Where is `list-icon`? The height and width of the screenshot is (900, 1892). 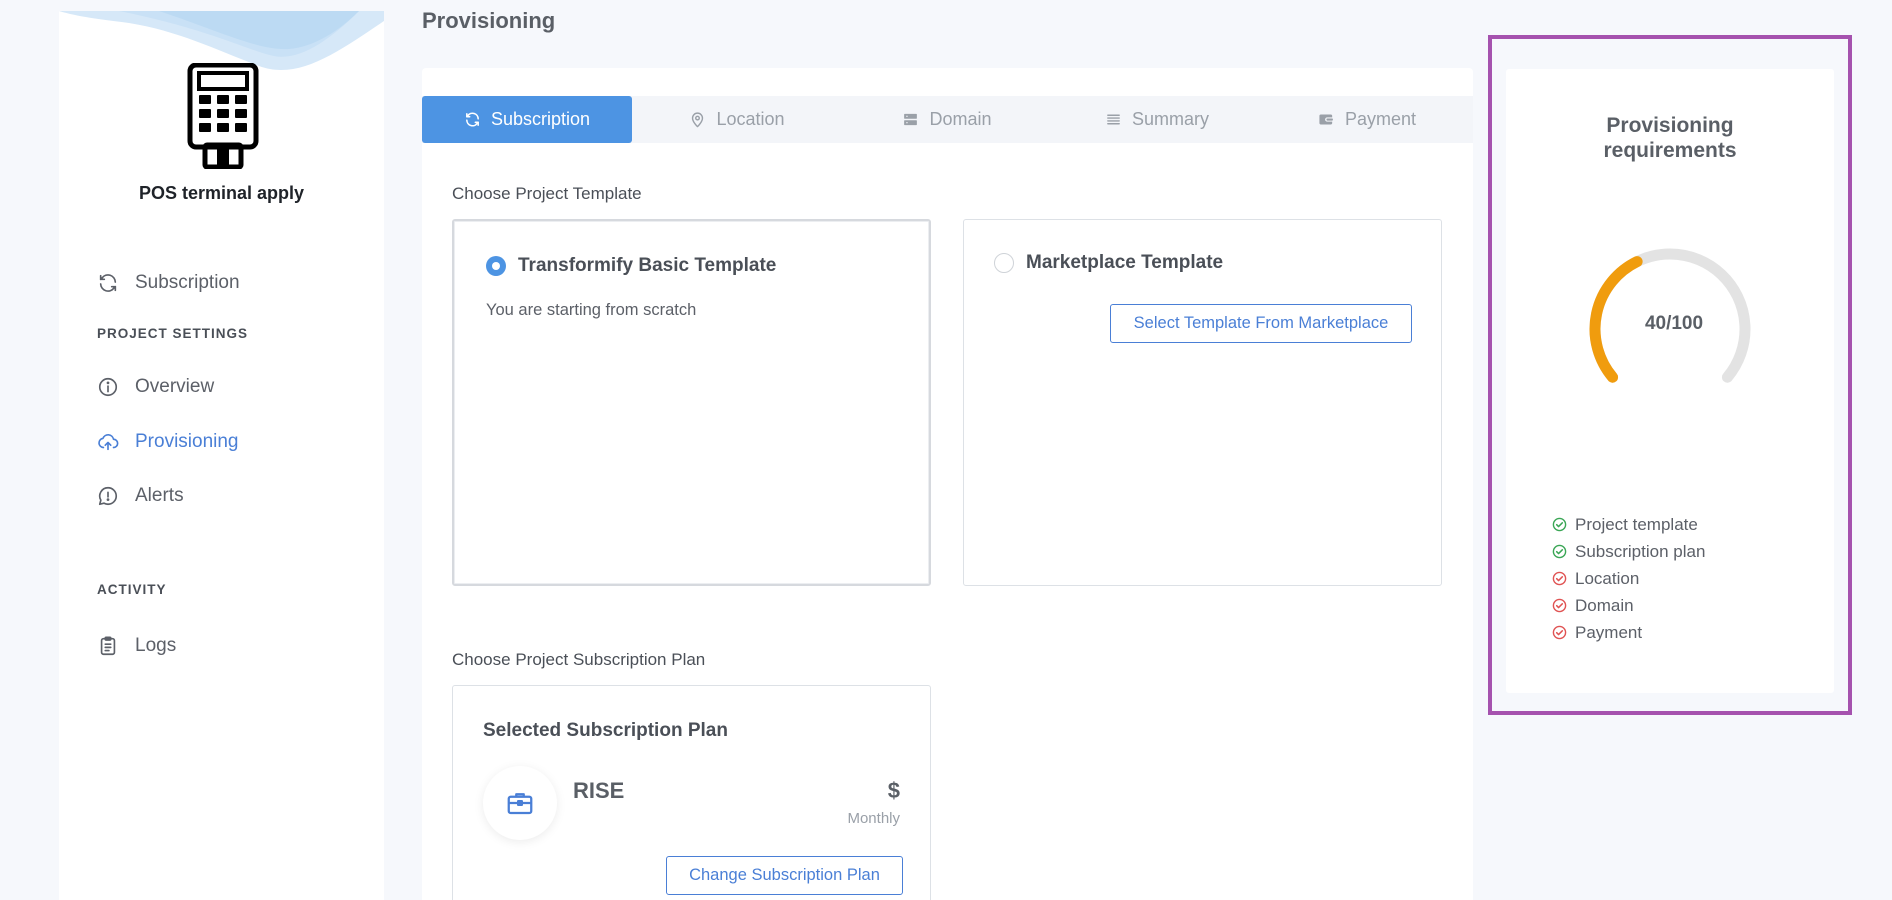 list-icon is located at coordinates (1113, 119).